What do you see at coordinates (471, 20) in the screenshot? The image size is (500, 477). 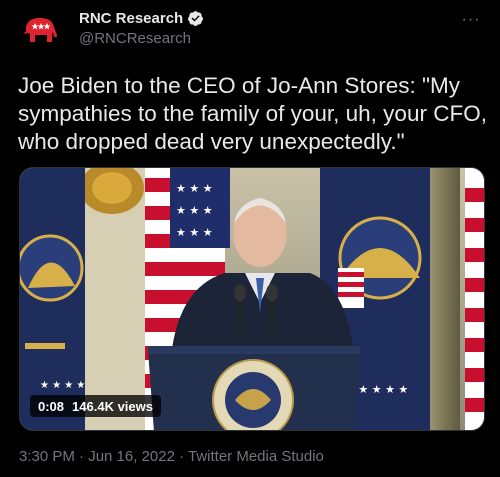 I see `more-options-icon: ···` at bounding box center [471, 20].